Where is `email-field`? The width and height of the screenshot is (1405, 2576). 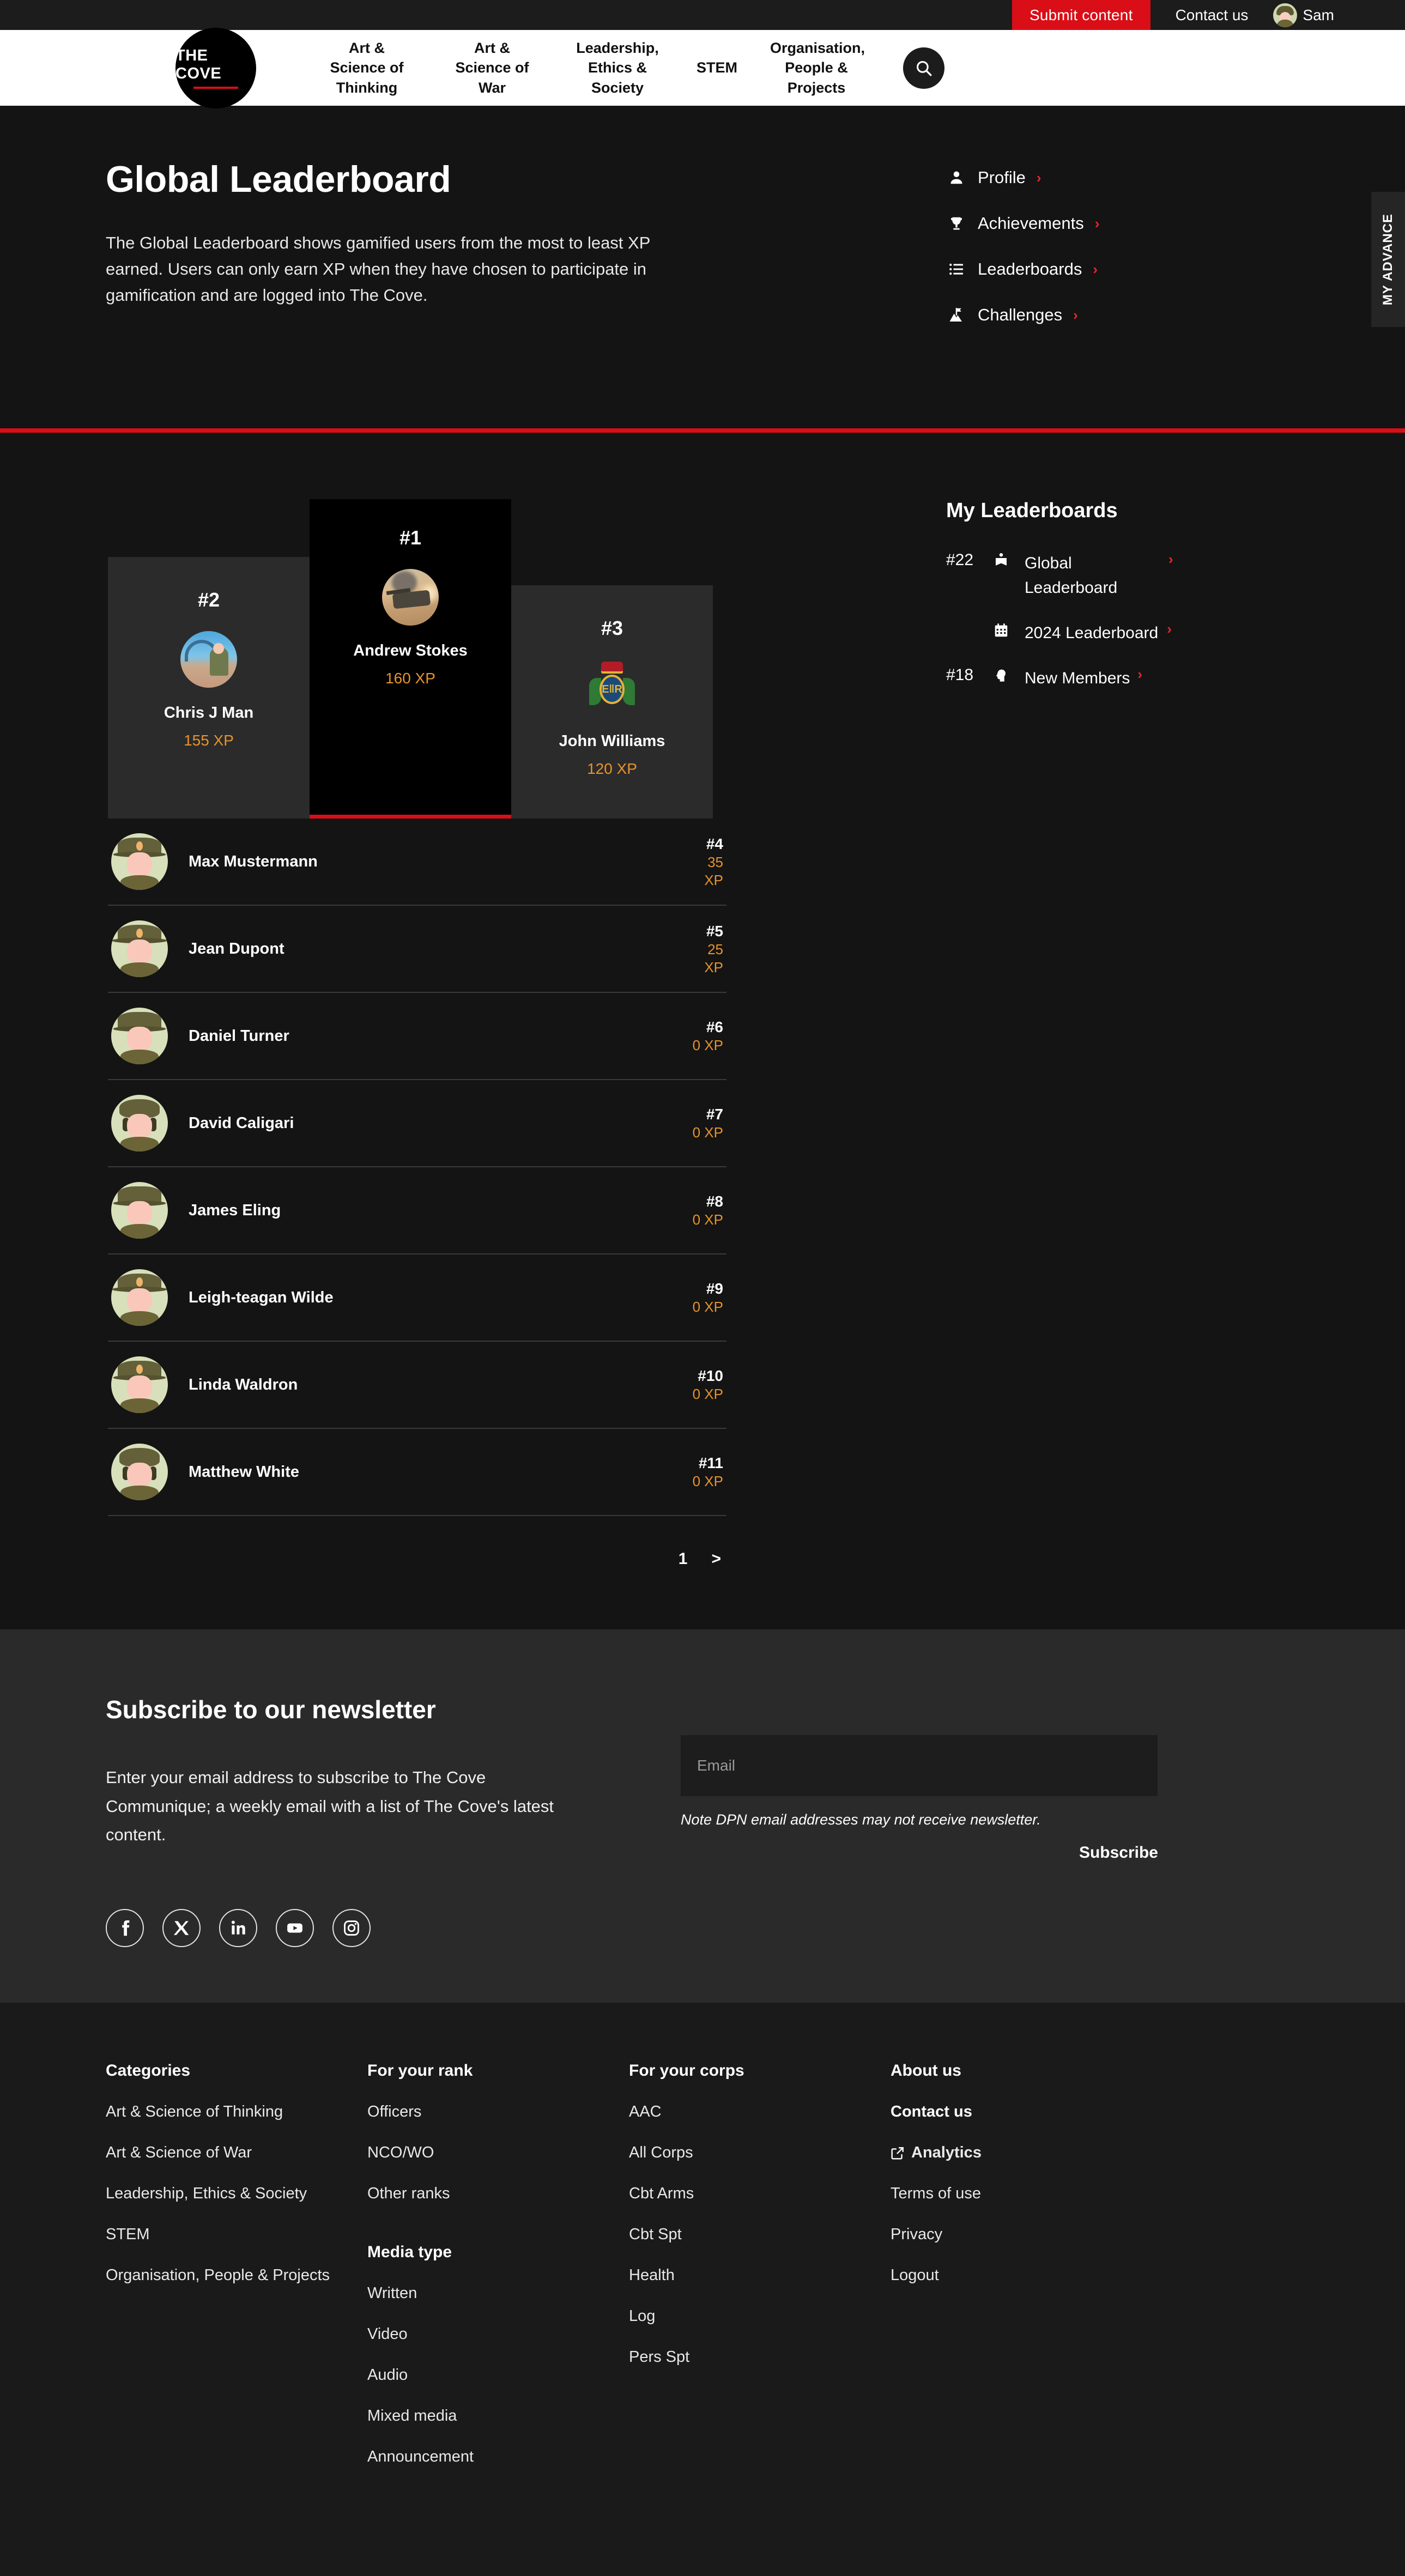
email-field is located at coordinates (919, 1766).